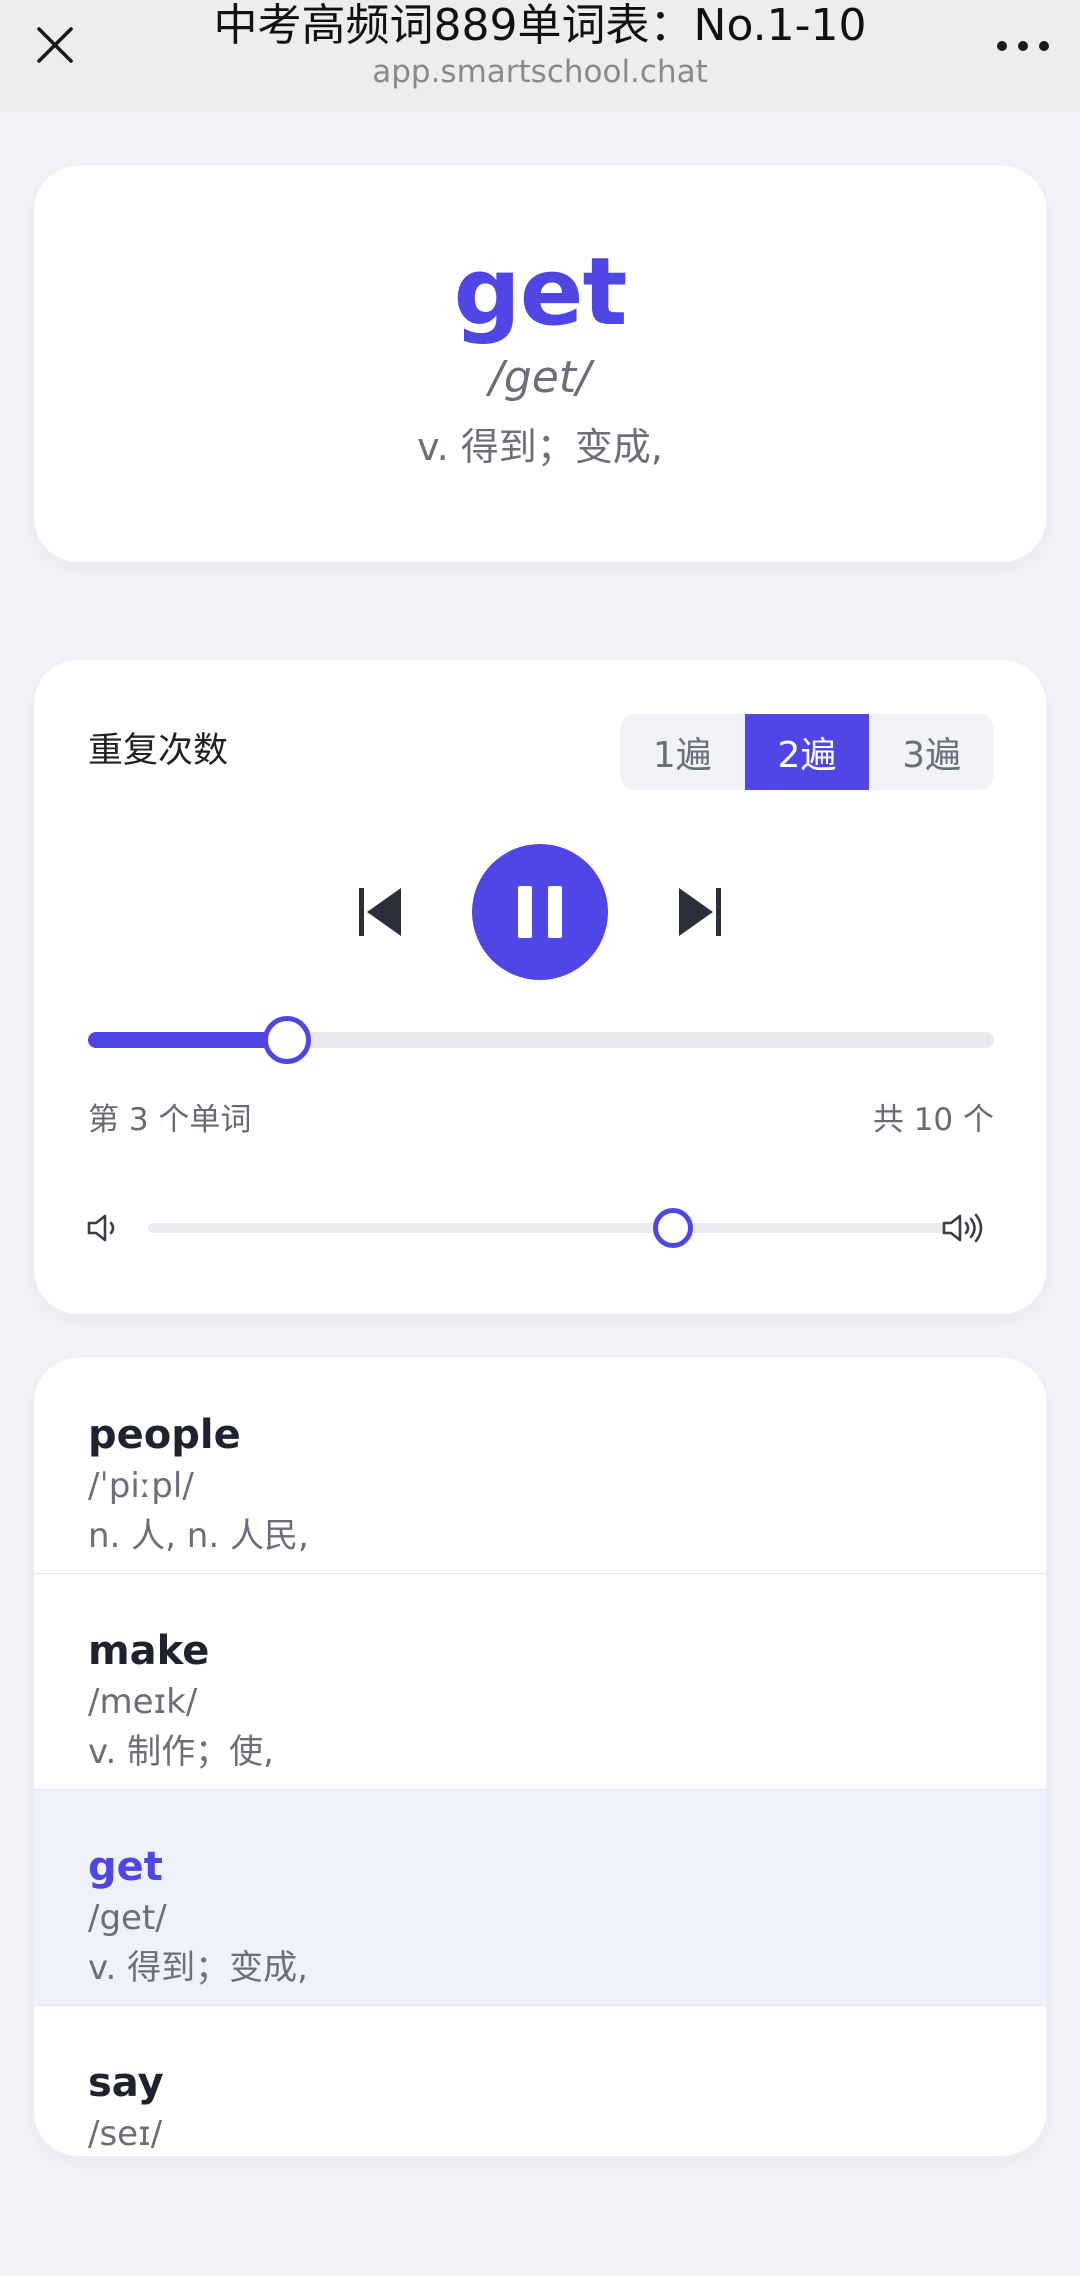  I want to click on repeat-count-label: 重复次数, so click(158, 751).